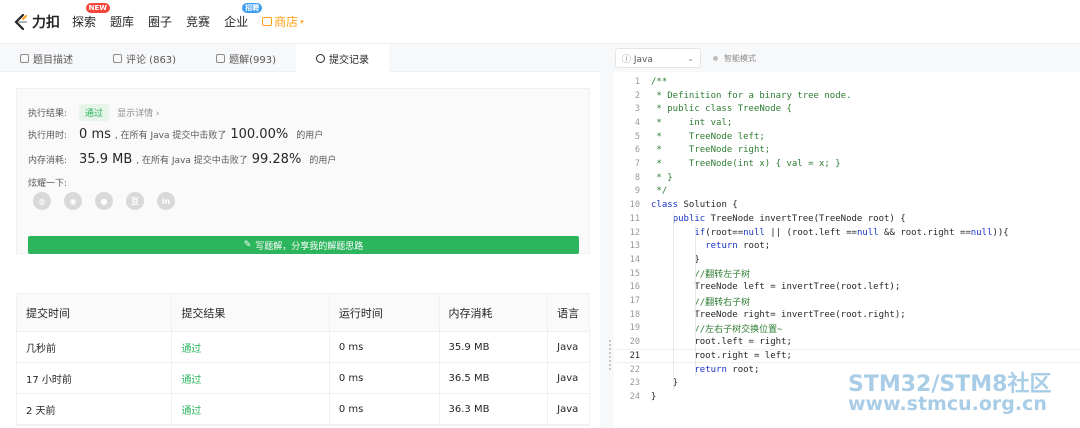  Describe the element at coordinates (662, 177) in the screenshot. I see `code-text: * }` at that location.